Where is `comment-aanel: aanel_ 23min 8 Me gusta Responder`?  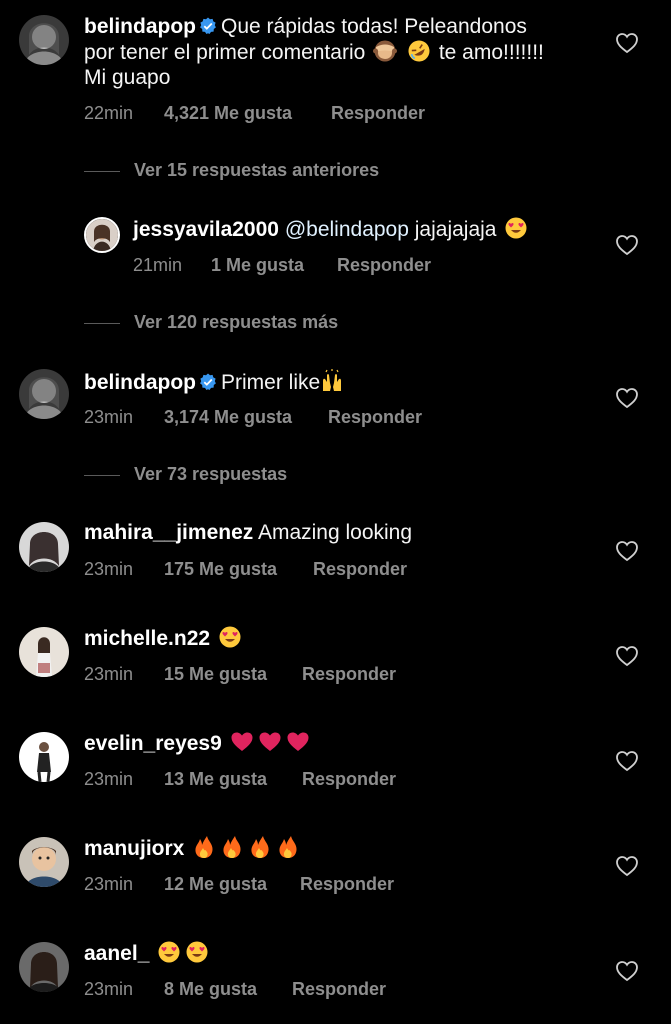 comment-aanel: aanel_ 23min 8 Me gusta Responder is located at coordinates (335, 976).